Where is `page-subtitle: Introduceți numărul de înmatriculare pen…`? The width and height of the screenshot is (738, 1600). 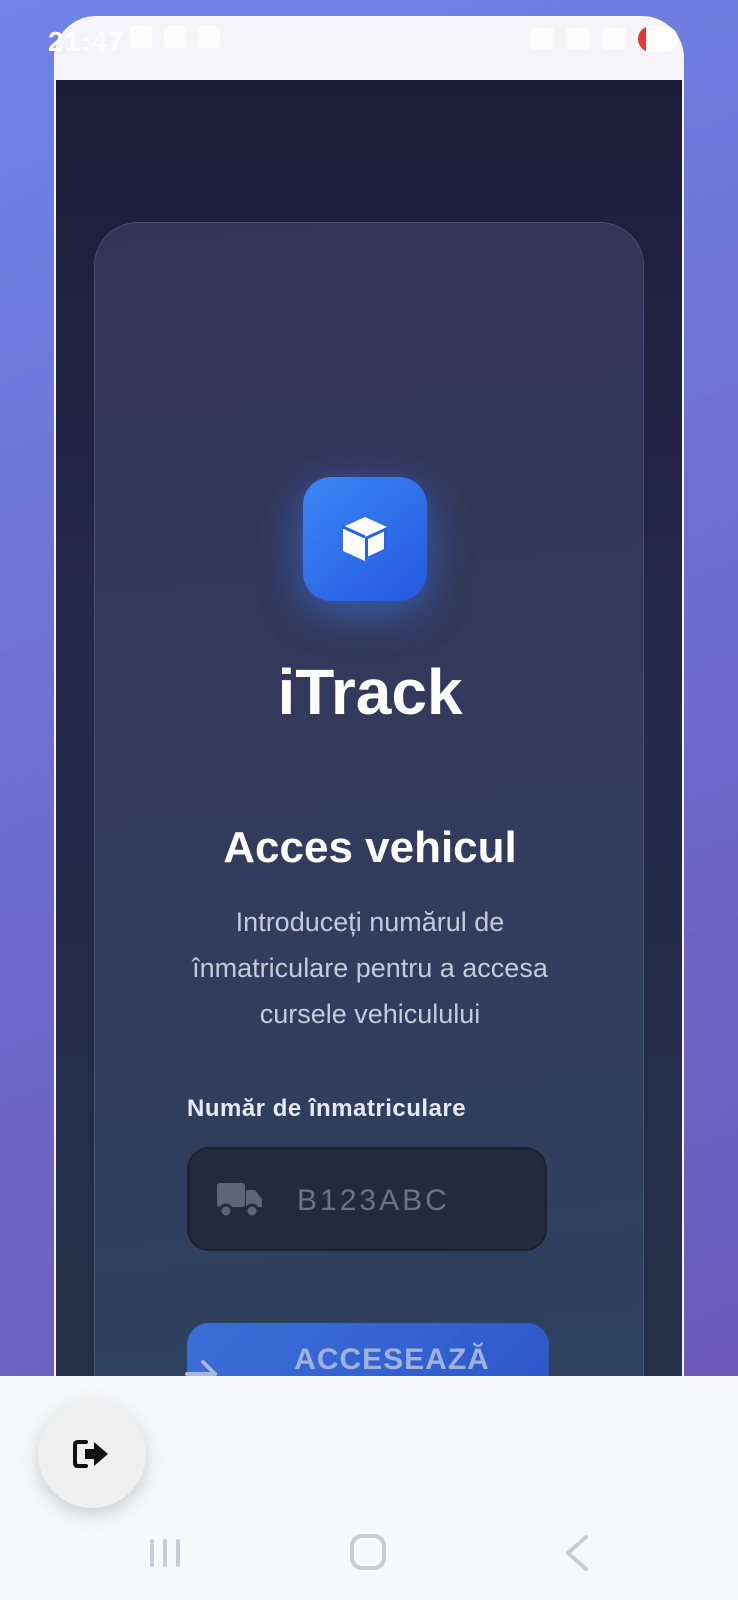 page-subtitle: Introduceți numărul de înmatriculare pen… is located at coordinates (370, 968).